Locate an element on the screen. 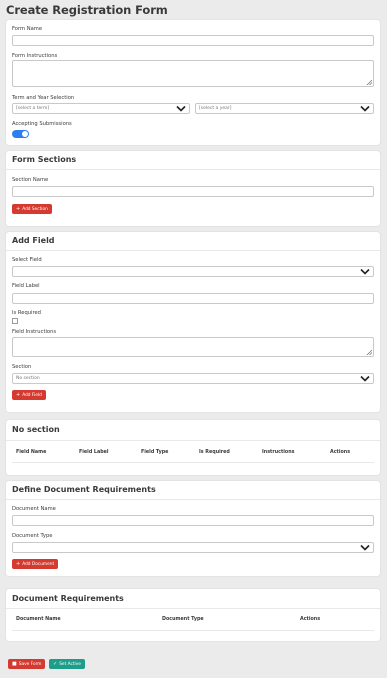  add-section-label: Add Section is located at coordinates (35, 209).